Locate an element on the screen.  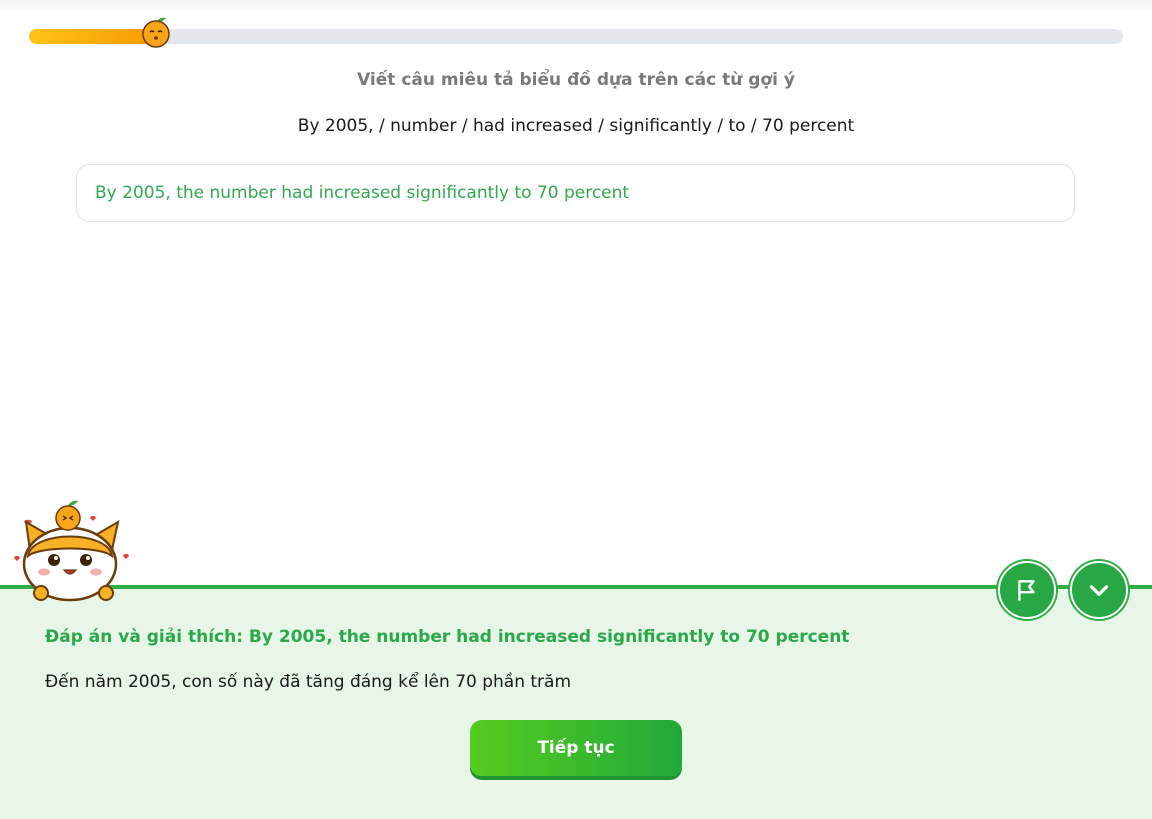
flag-icon is located at coordinates (1026, 590).